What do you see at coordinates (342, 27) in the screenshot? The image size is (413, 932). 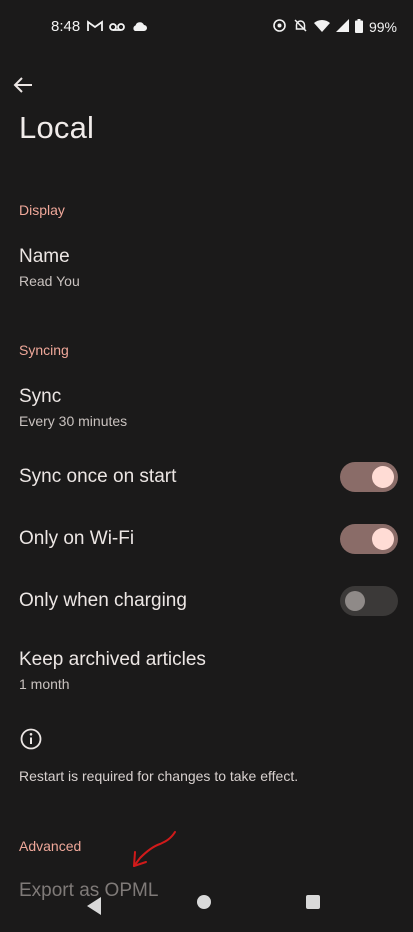 I see `signal-icon` at bounding box center [342, 27].